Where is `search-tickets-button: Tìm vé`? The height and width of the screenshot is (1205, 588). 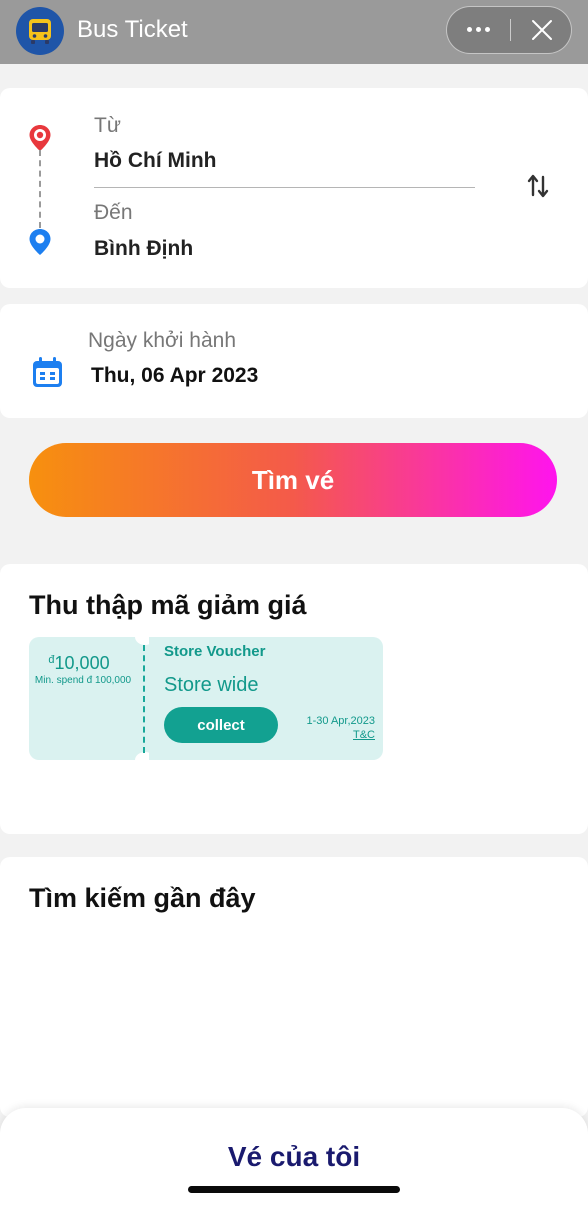 search-tickets-button: Tìm vé is located at coordinates (293, 480).